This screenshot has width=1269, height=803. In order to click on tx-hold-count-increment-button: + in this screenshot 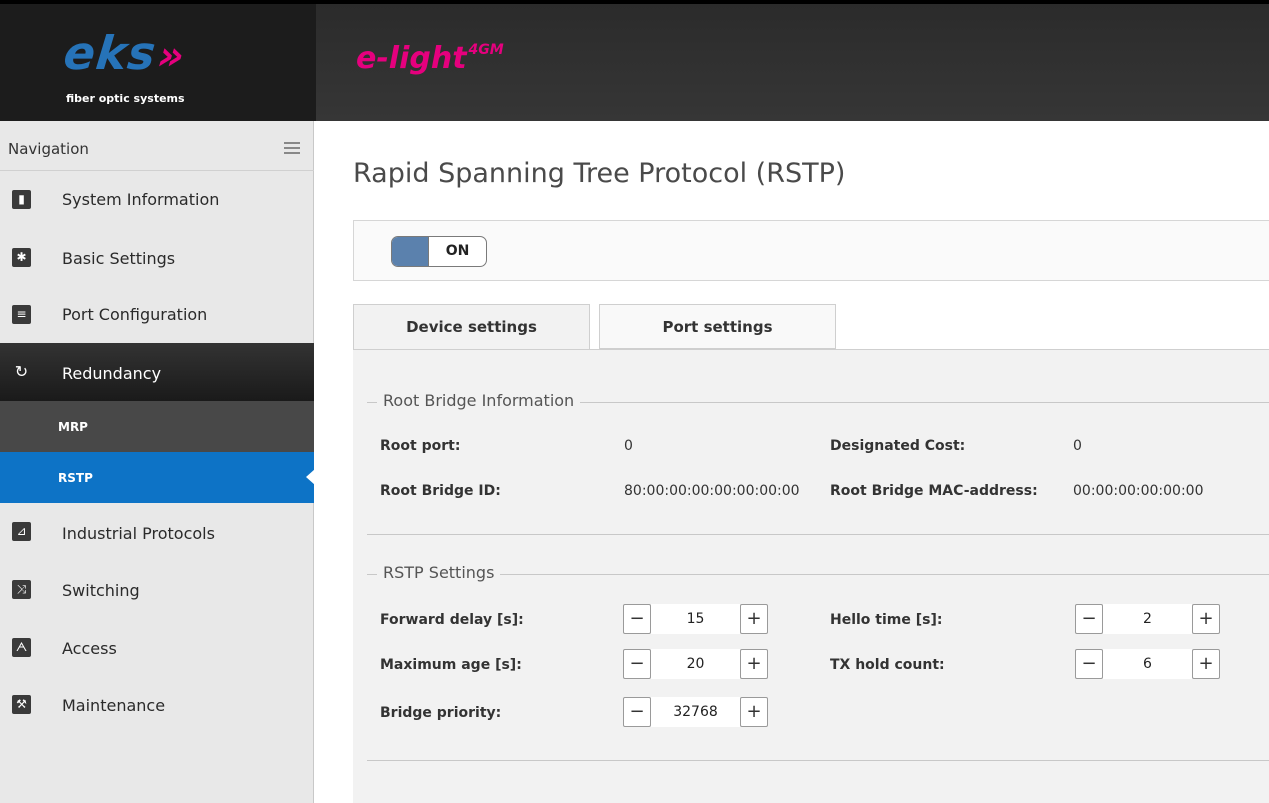, I will do `click(1206, 664)`.